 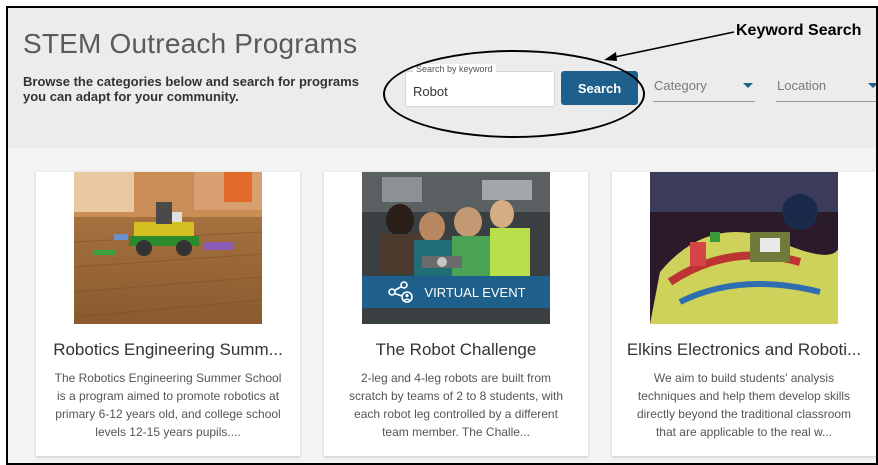 What do you see at coordinates (680, 85) in the screenshot?
I see `category-select-label: Category` at bounding box center [680, 85].